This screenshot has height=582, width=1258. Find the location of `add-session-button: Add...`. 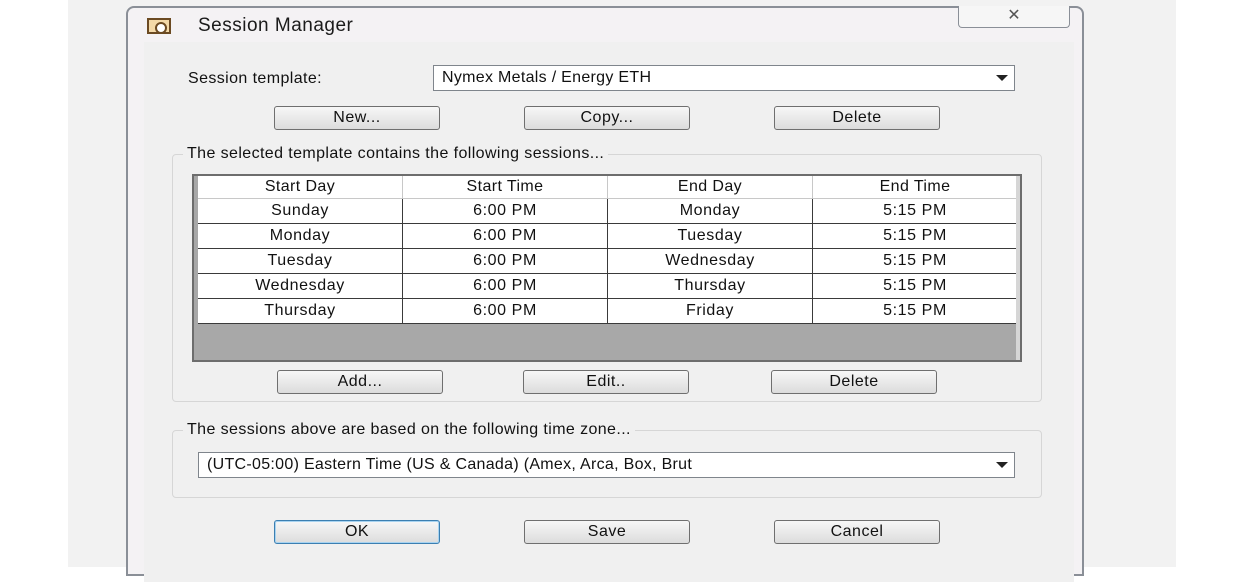

add-session-button: Add... is located at coordinates (360, 382).